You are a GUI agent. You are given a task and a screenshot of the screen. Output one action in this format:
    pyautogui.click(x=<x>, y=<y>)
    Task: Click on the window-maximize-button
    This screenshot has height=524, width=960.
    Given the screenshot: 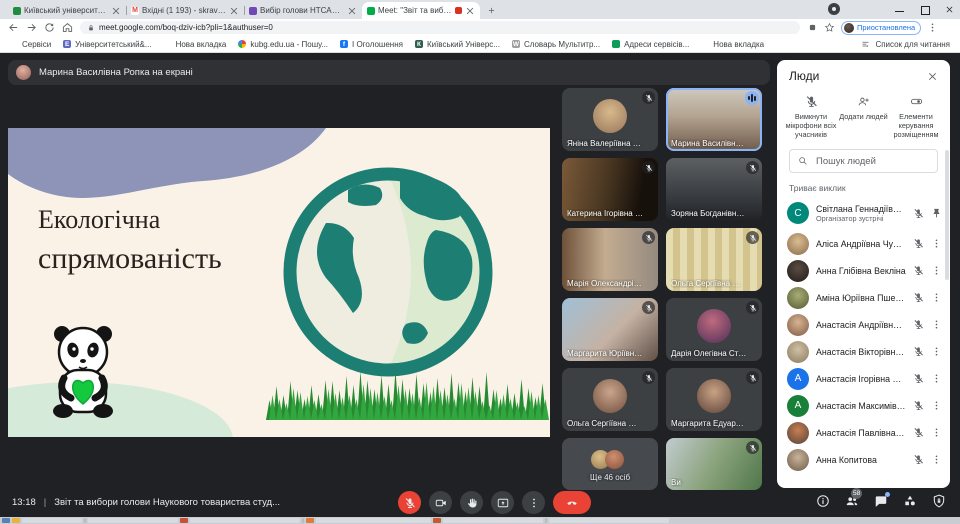 What is the action you would take?
    pyautogui.click(x=925, y=10)
    